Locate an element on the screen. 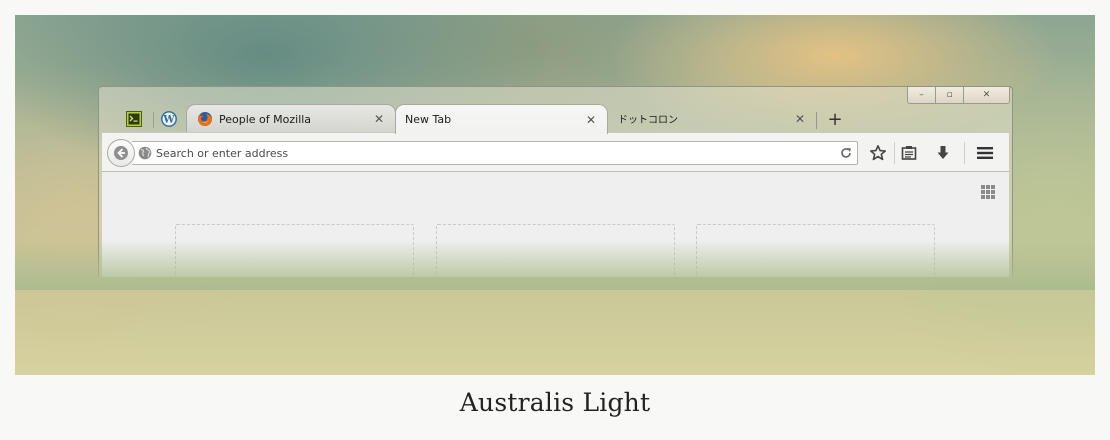 The height and width of the screenshot is (440, 1110). download-icon is located at coordinates (943, 152).